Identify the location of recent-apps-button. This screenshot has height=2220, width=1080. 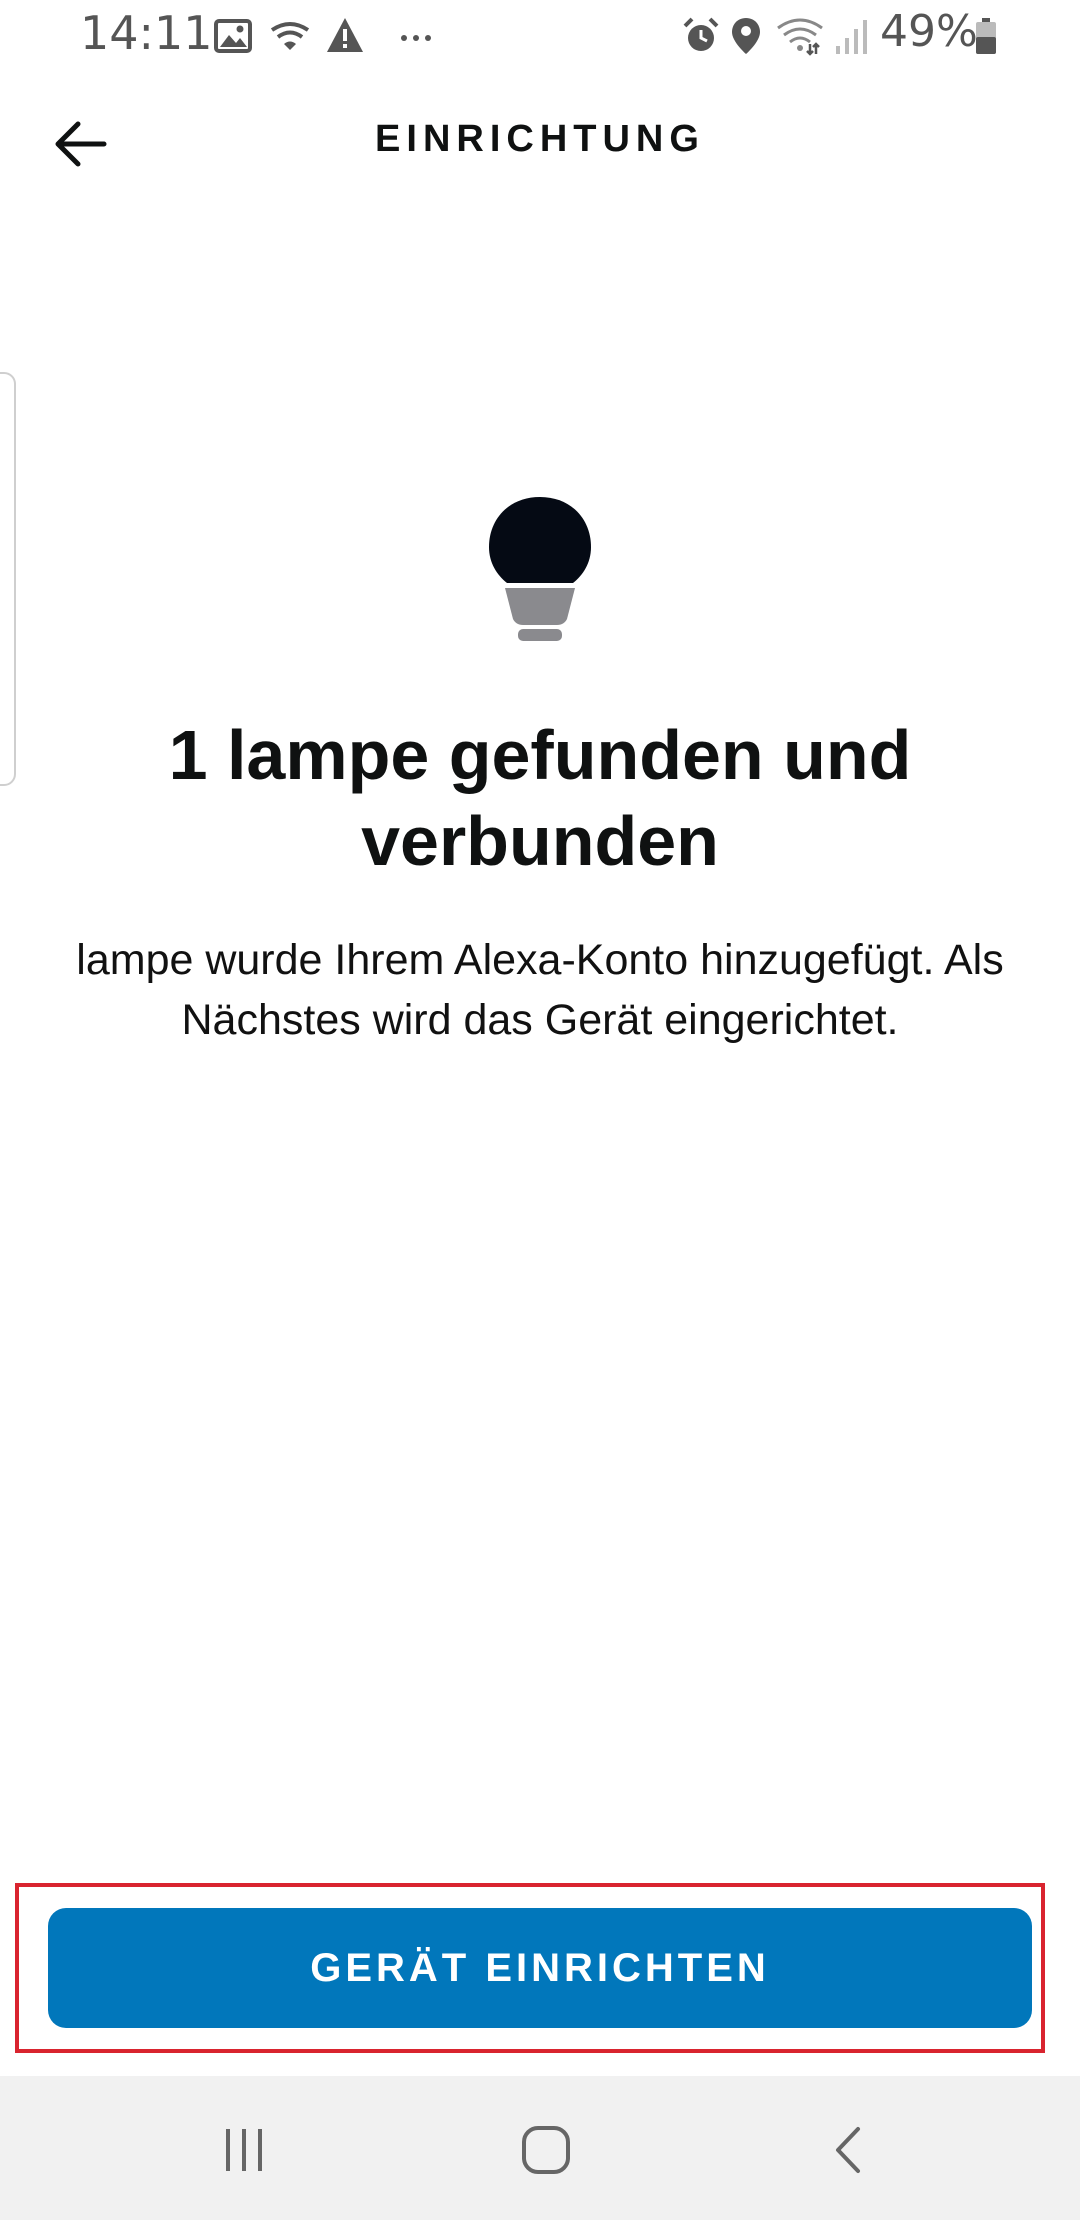
(244, 2150).